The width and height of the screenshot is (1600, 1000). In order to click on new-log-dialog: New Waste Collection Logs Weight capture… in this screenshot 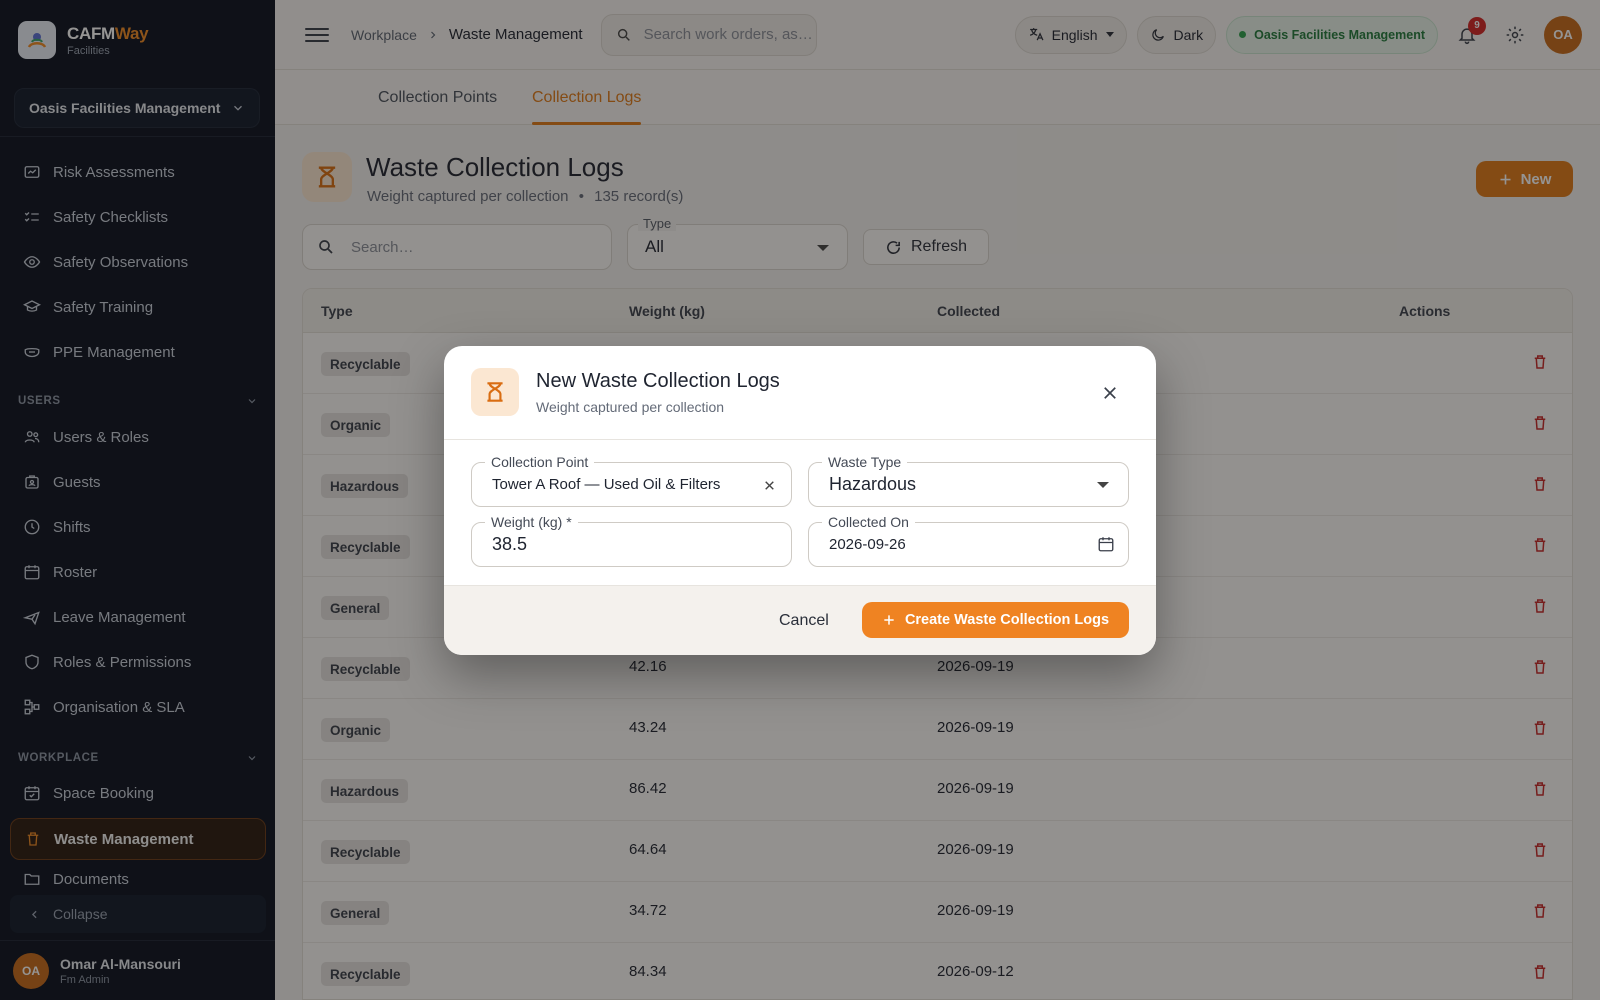, I will do `click(800, 500)`.